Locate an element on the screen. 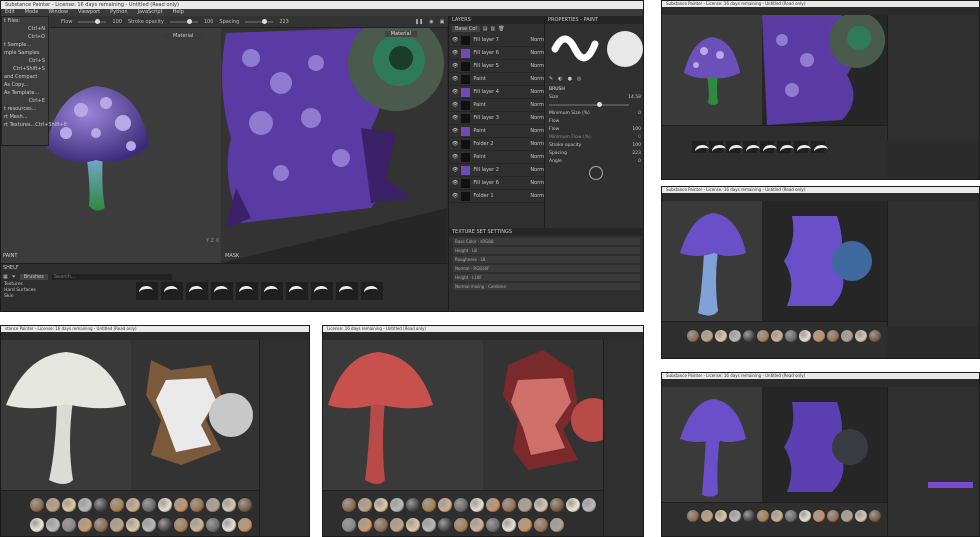  layer-row: 👁 Fill layer 2 Norm is located at coordinates (496, 170).